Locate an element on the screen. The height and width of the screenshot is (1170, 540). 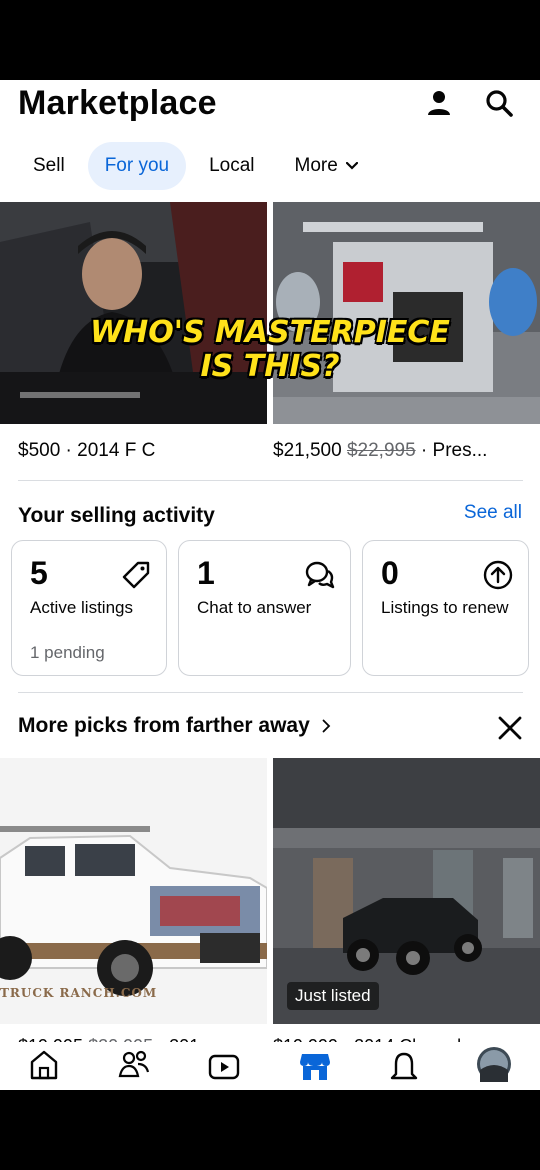
see-all-link: See all is located at coordinates (493, 513).